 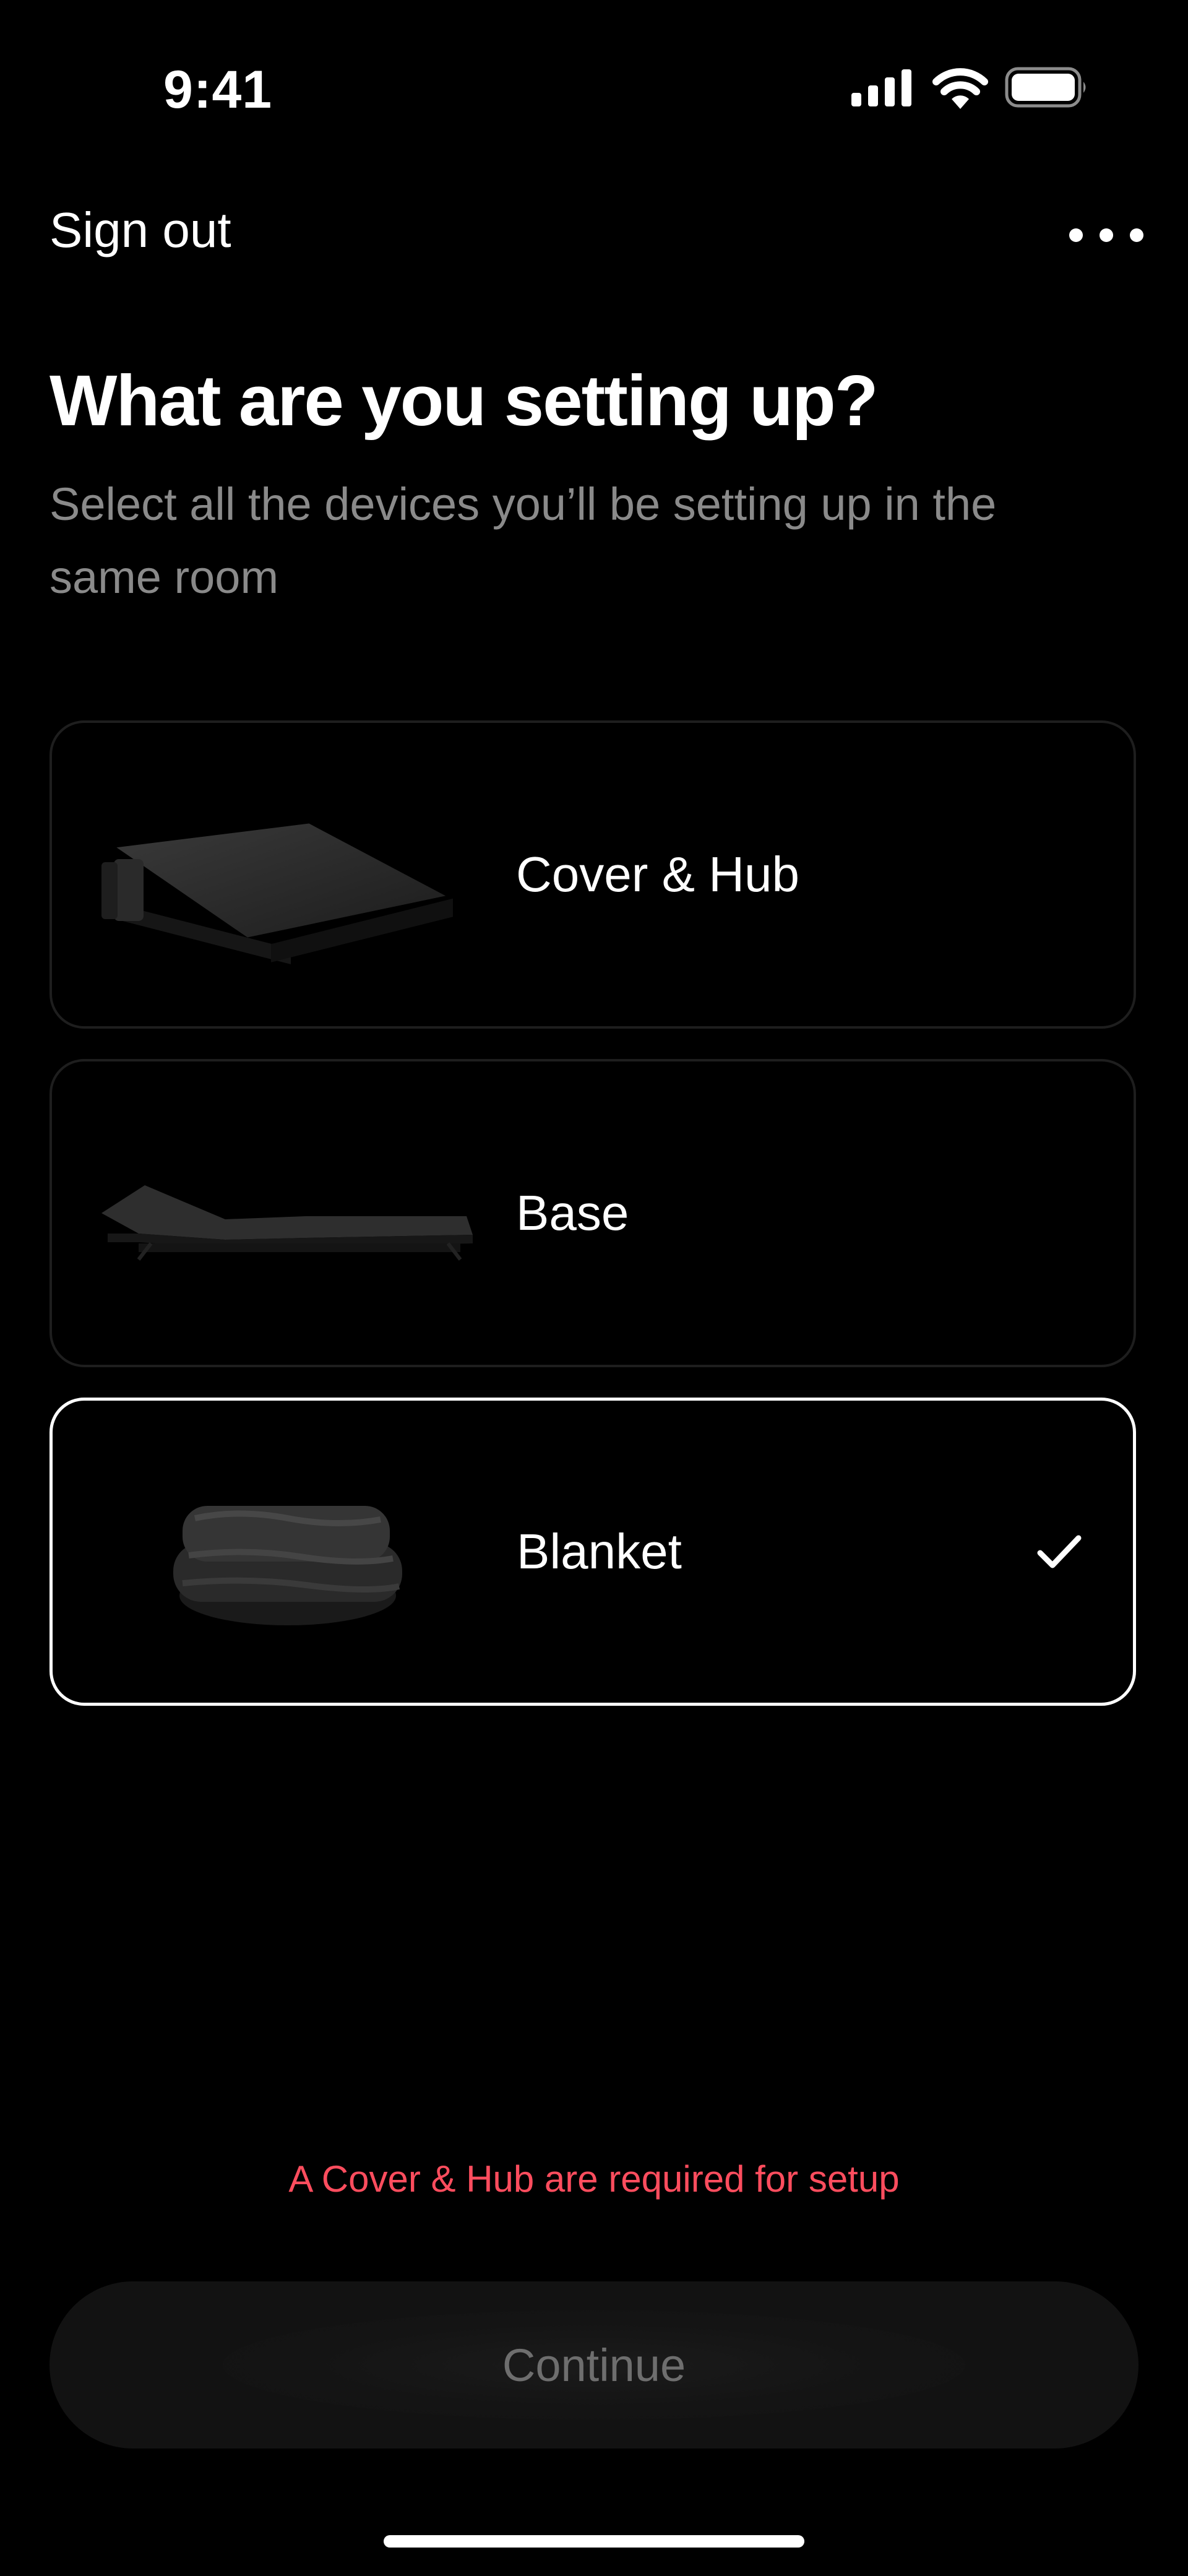 I want to click on top-nav: Sign out, so click(x=594, y=232).